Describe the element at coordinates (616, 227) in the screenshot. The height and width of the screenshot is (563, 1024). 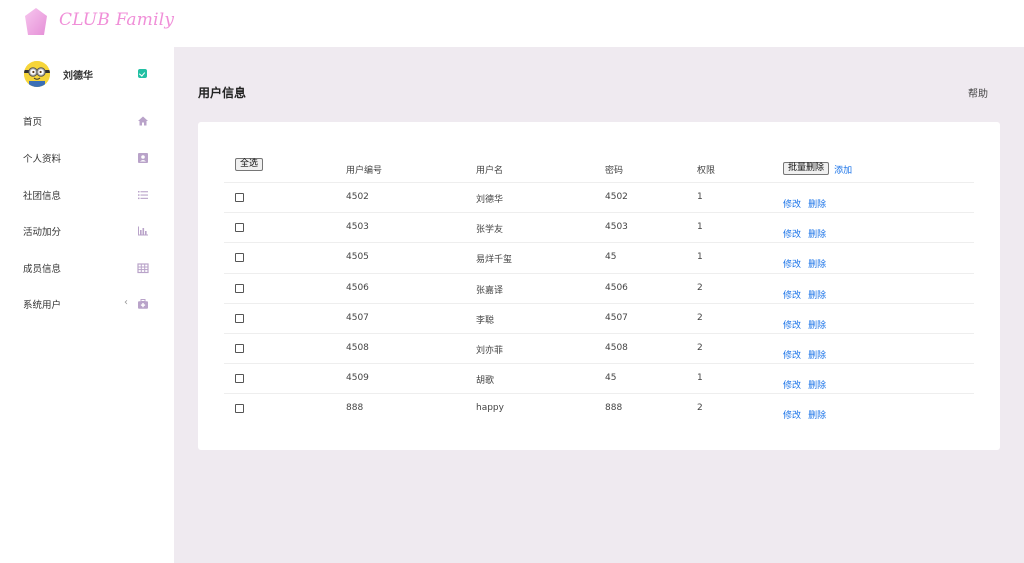
I see `cell-password: 4503` at that location.